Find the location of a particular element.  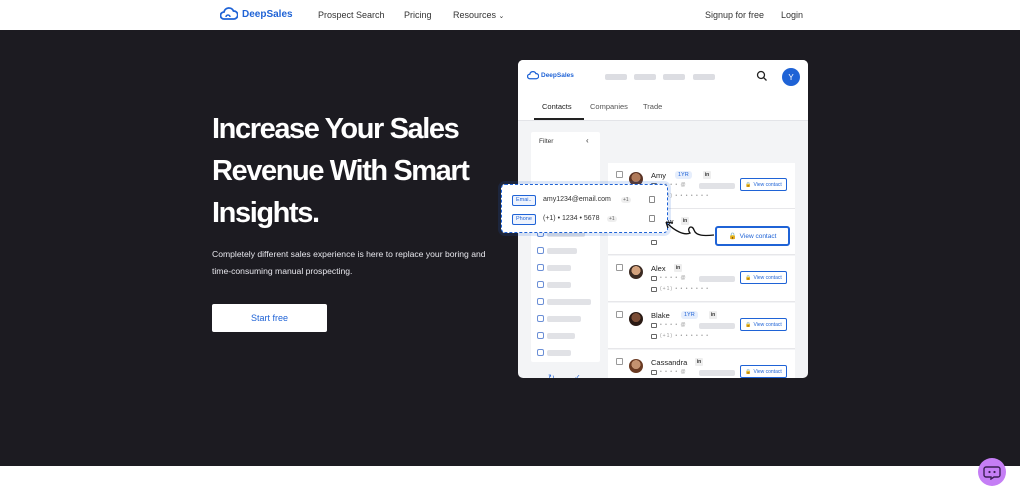

phone-count-badge: +1 is located at coordinates (612, 219).